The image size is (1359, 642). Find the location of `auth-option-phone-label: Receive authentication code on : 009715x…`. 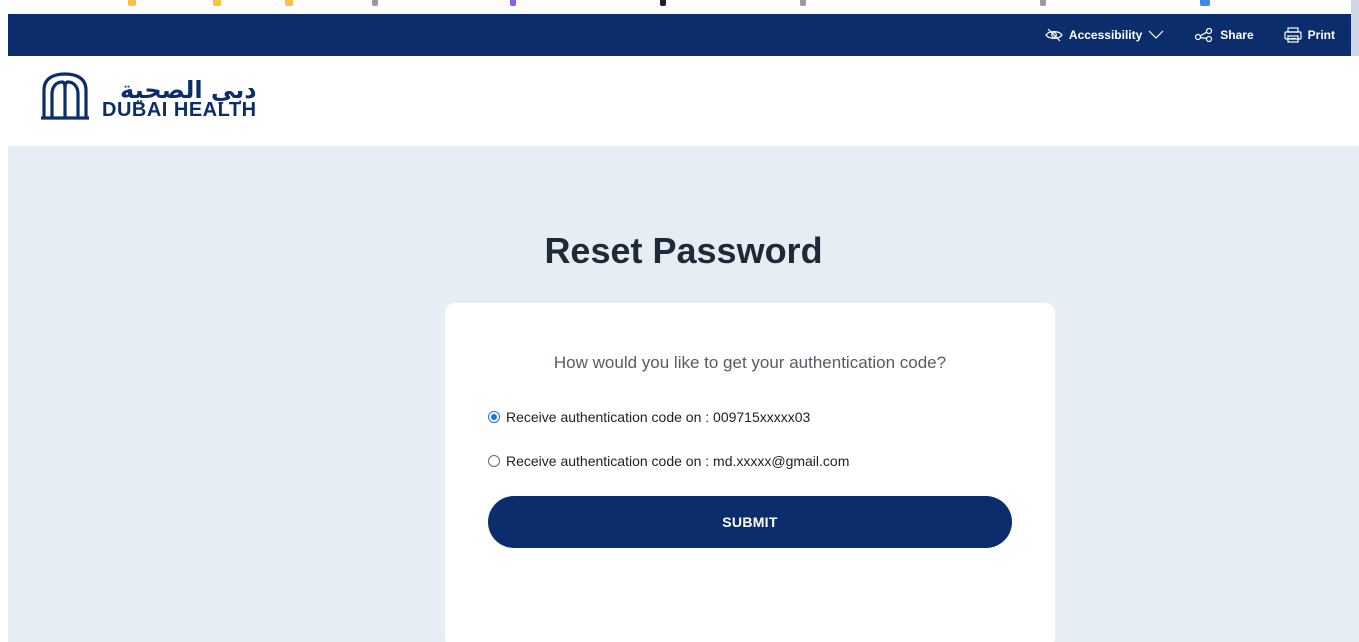

auth-option-phone-label: Receive authentication code on : 009715x… is located at coordinates (658, 417).